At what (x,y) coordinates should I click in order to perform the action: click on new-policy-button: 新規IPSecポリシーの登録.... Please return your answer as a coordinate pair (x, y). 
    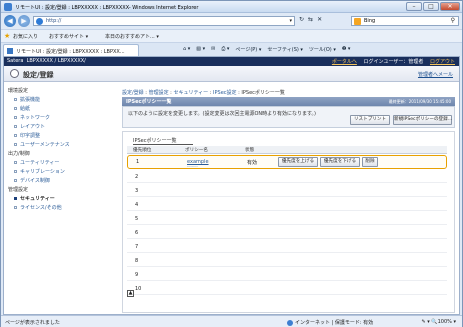
    Looking at the image, I should click on (422, 120).